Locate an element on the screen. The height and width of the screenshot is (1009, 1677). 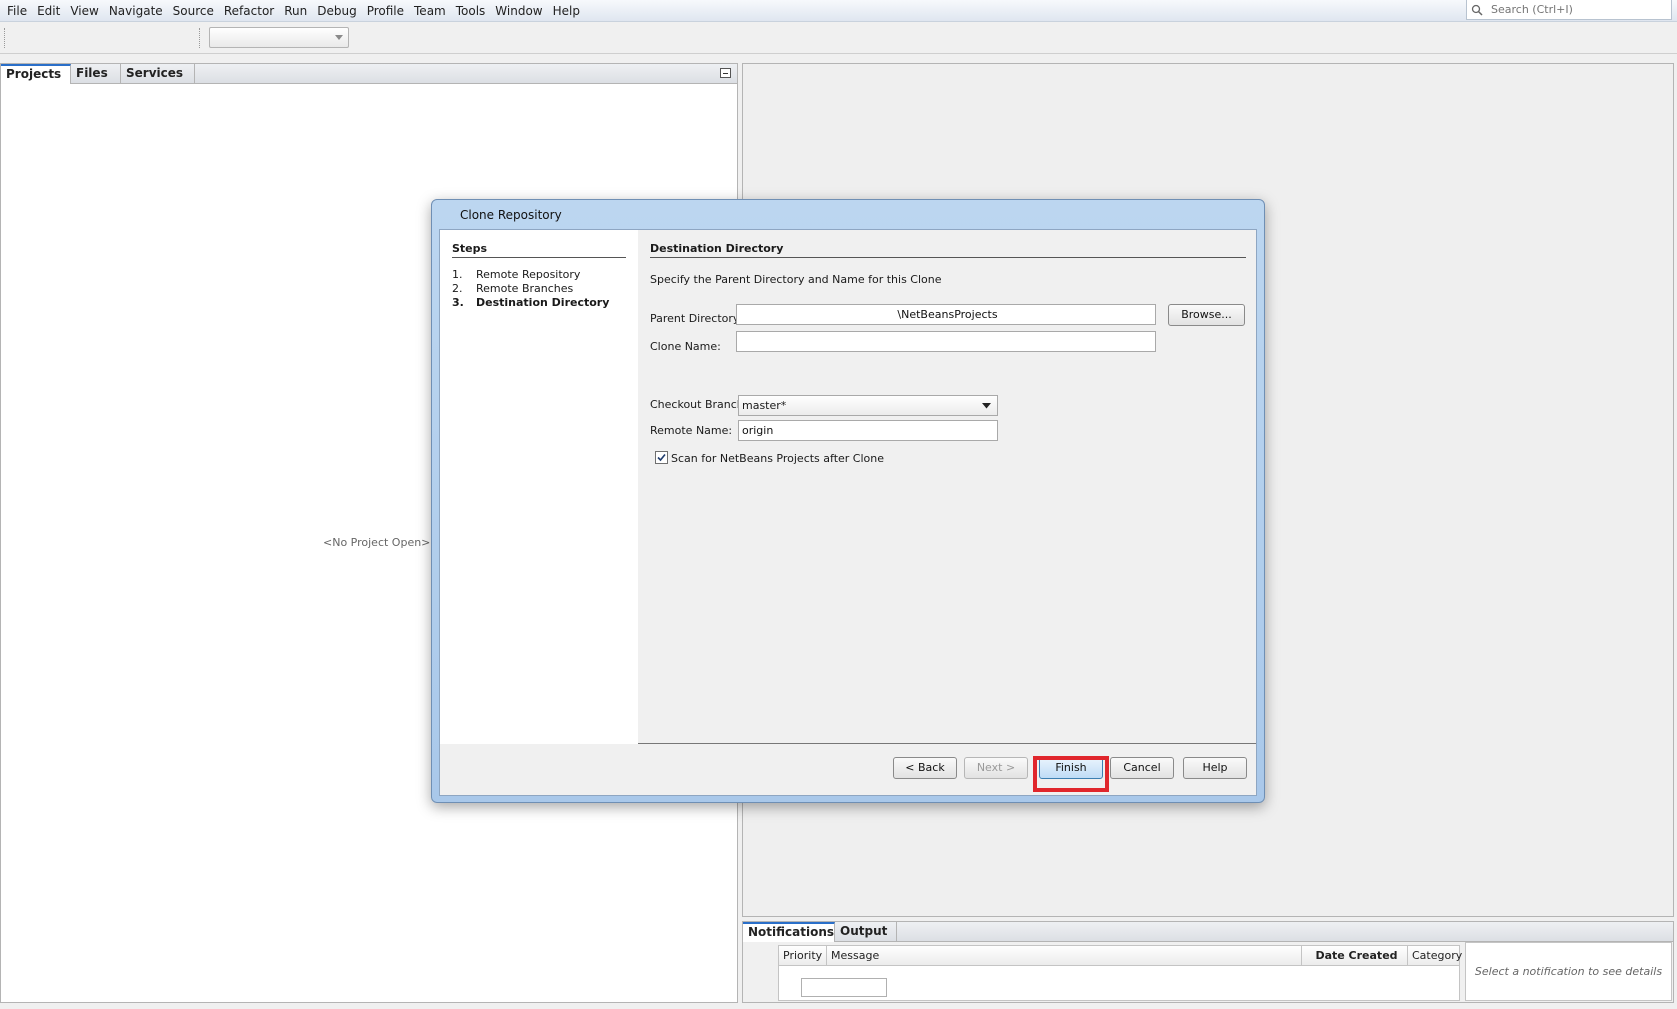
step-destination-directory: 3. Destination Directory is located at coordinates (530, 302).